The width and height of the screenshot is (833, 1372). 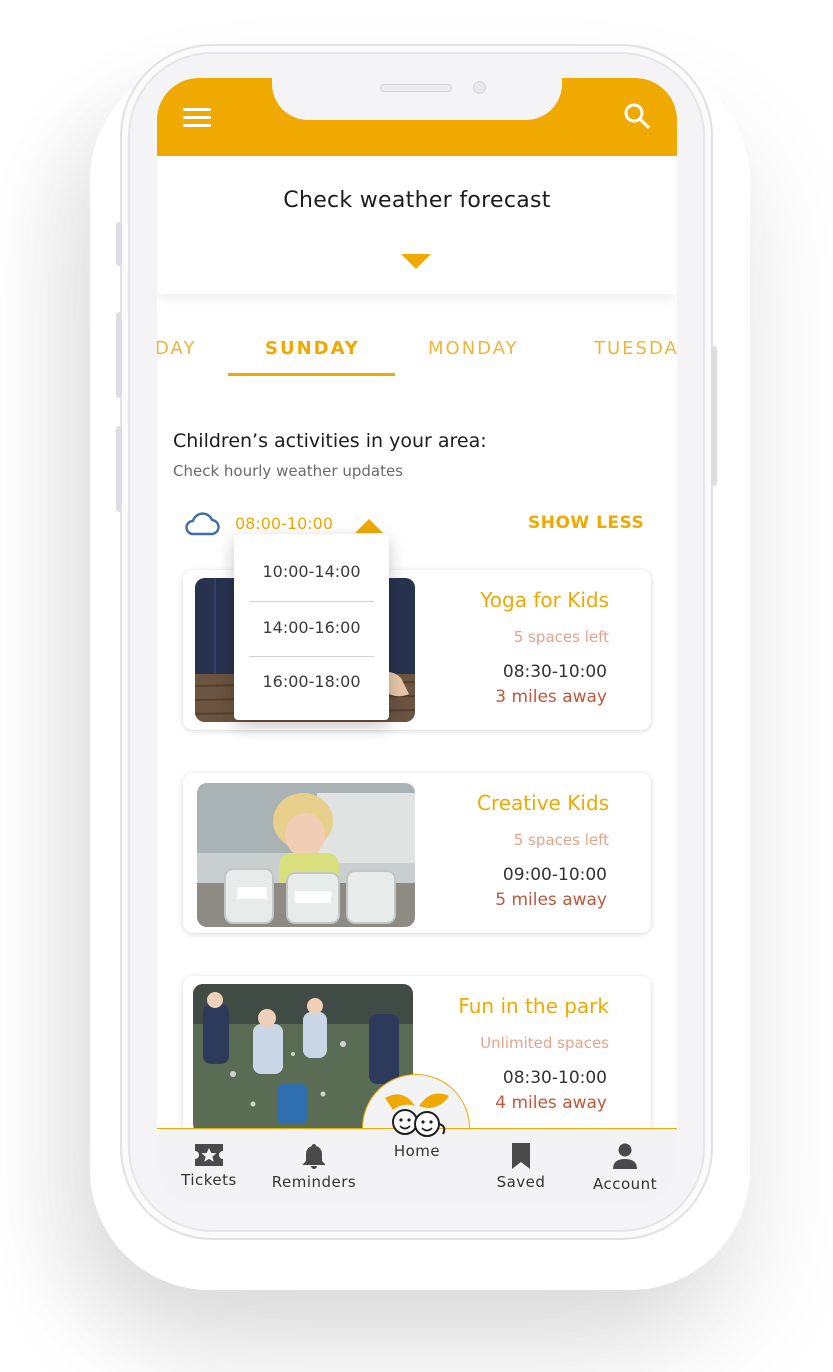 What do you see at coordinates (311, 571) in the screenshot?
I see `time-option: 10:00-14:00` at bounding box center [311, 571].